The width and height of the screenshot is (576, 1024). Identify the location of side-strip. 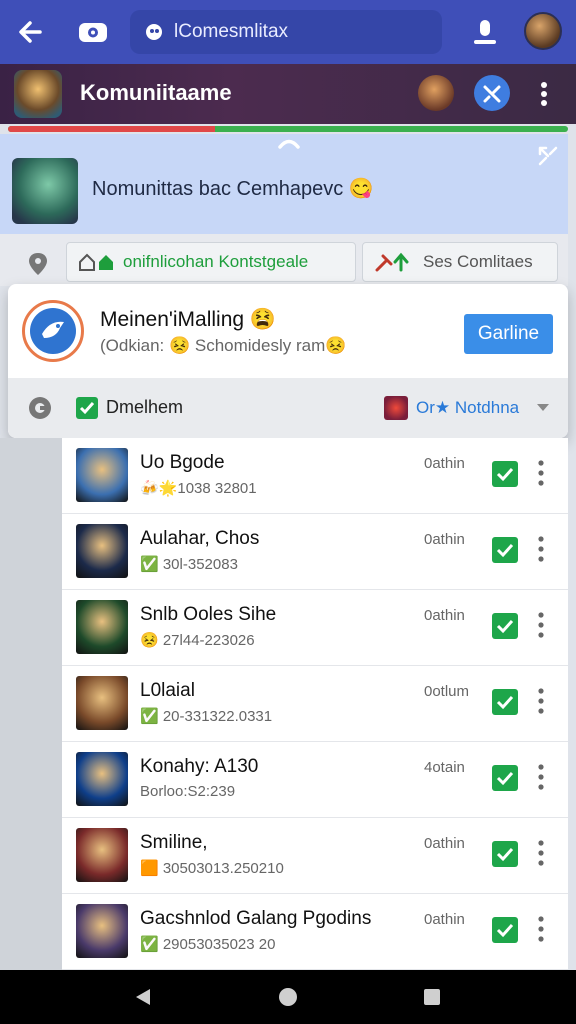
(31, 704).